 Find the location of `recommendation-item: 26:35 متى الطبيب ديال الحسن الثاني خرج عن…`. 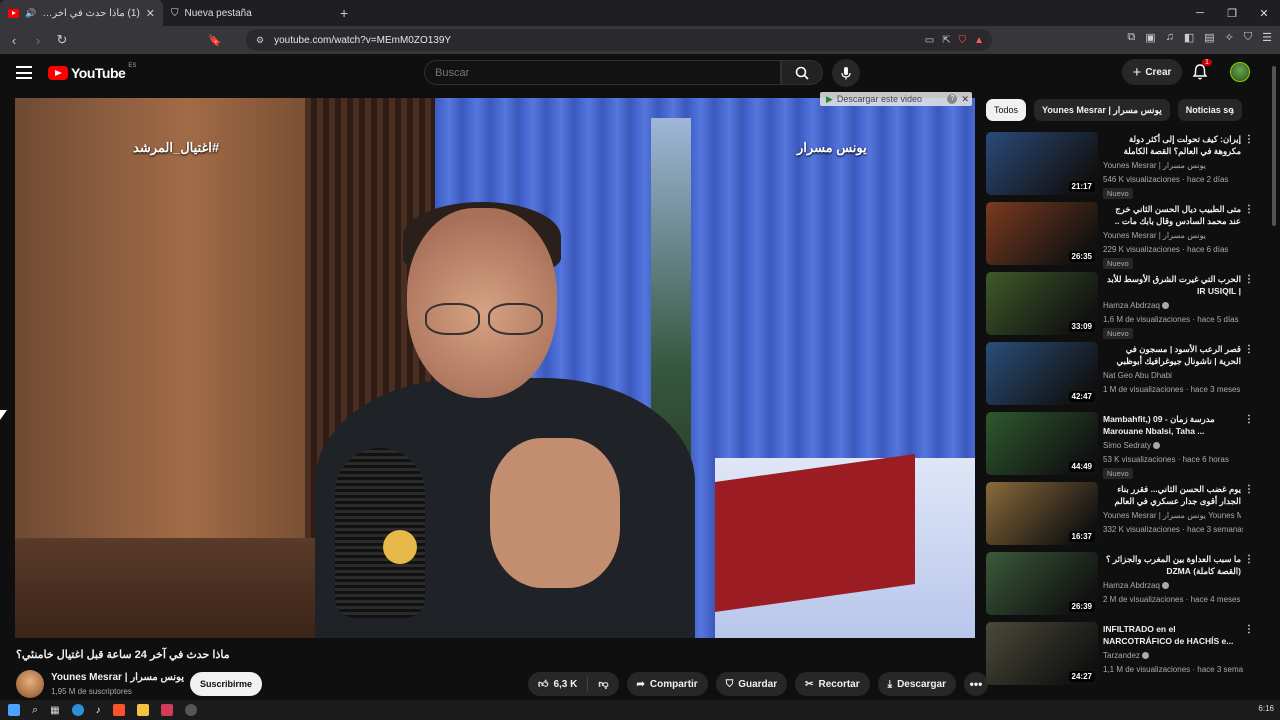

recommendation-item: 26:35 متى الطبيب ديال الحسن الثاني خرج عن… is located at coordinates (1121, 237).